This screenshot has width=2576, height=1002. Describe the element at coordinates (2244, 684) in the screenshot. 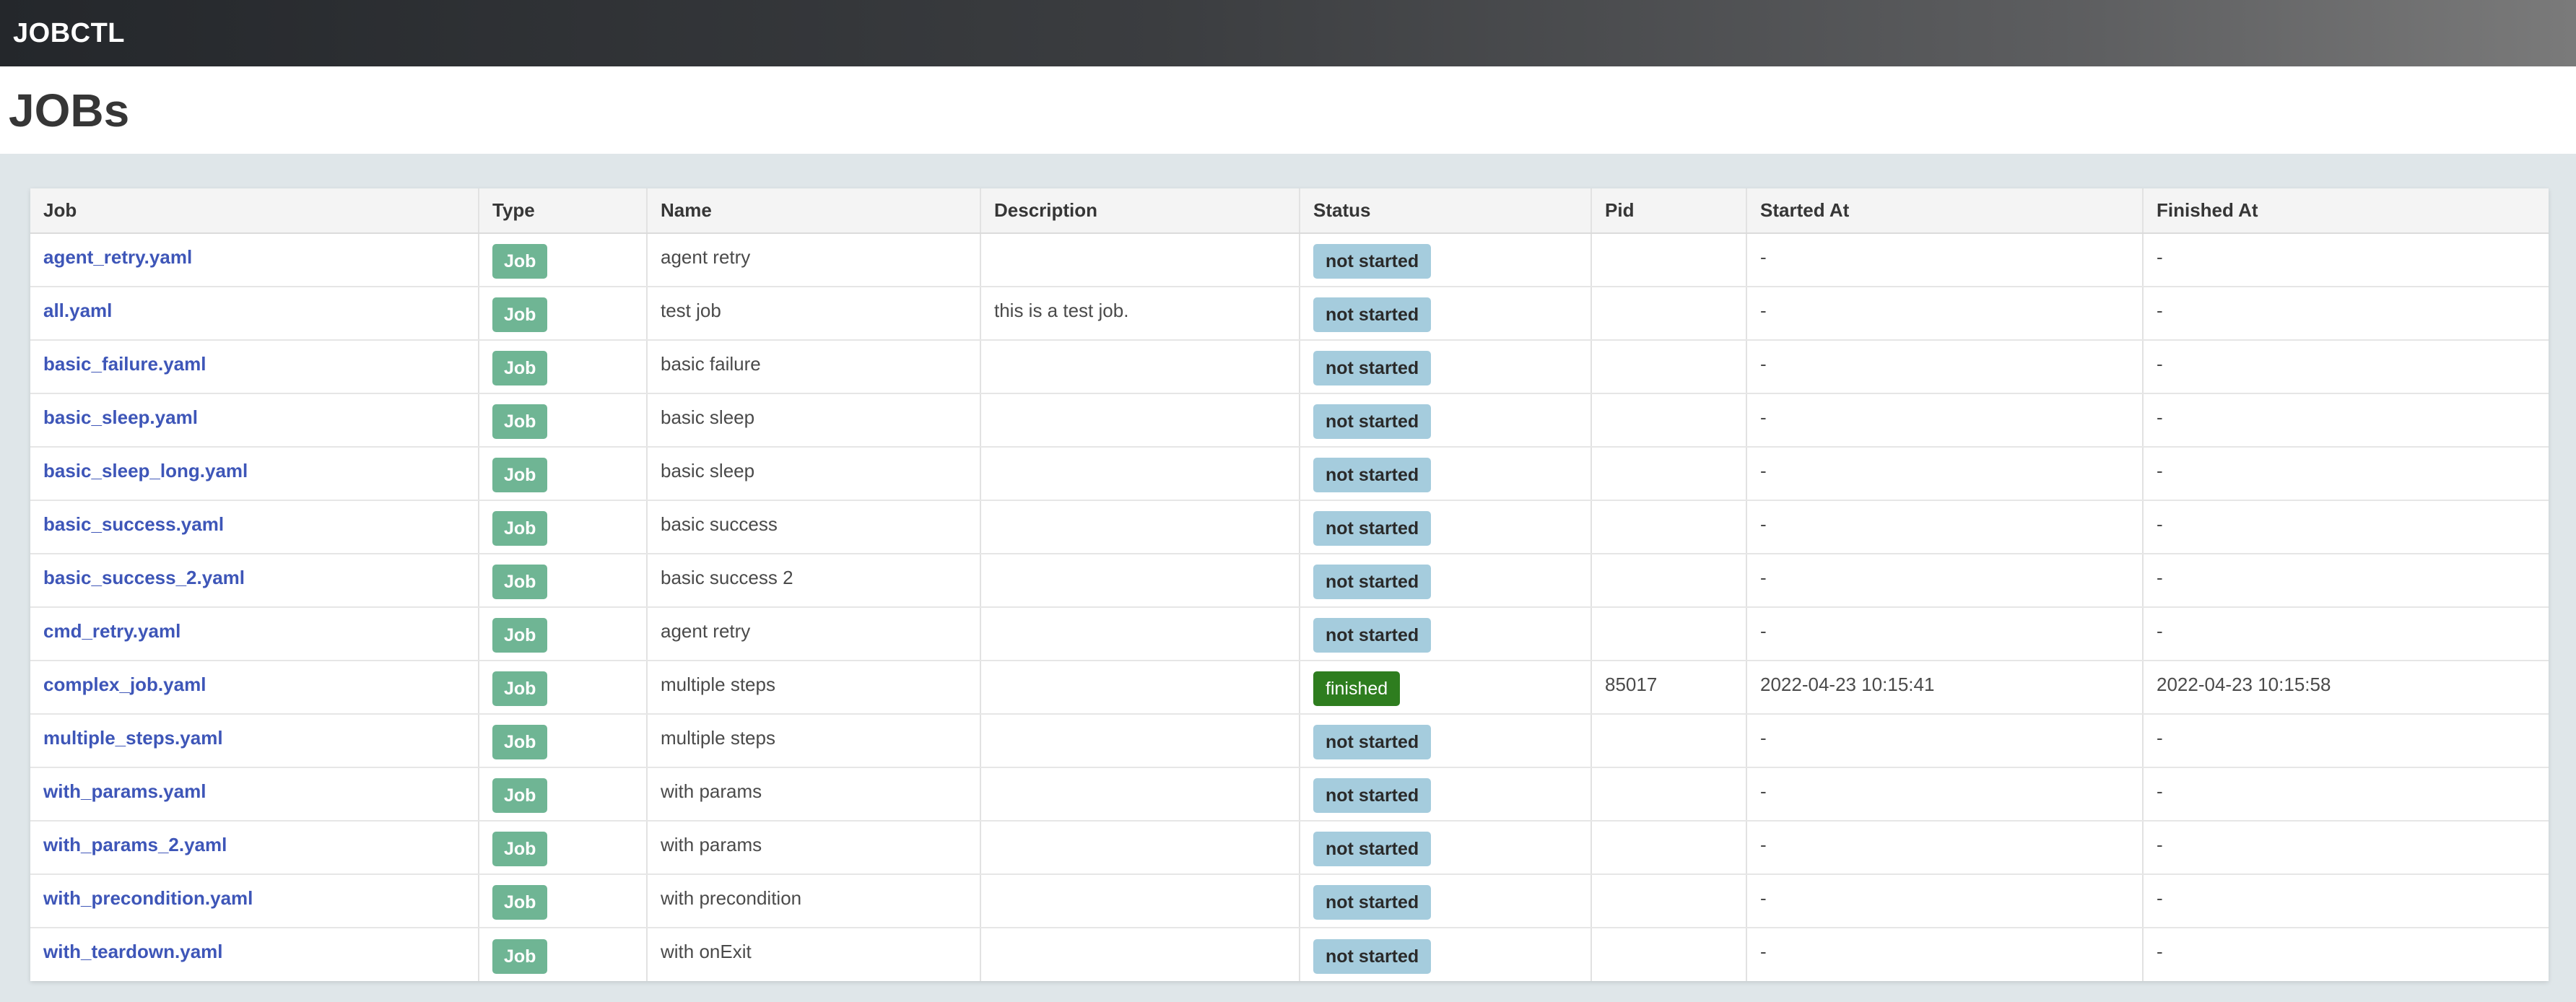

I see `finished-at-value: 2022-04-23 10:15:58` at that location.